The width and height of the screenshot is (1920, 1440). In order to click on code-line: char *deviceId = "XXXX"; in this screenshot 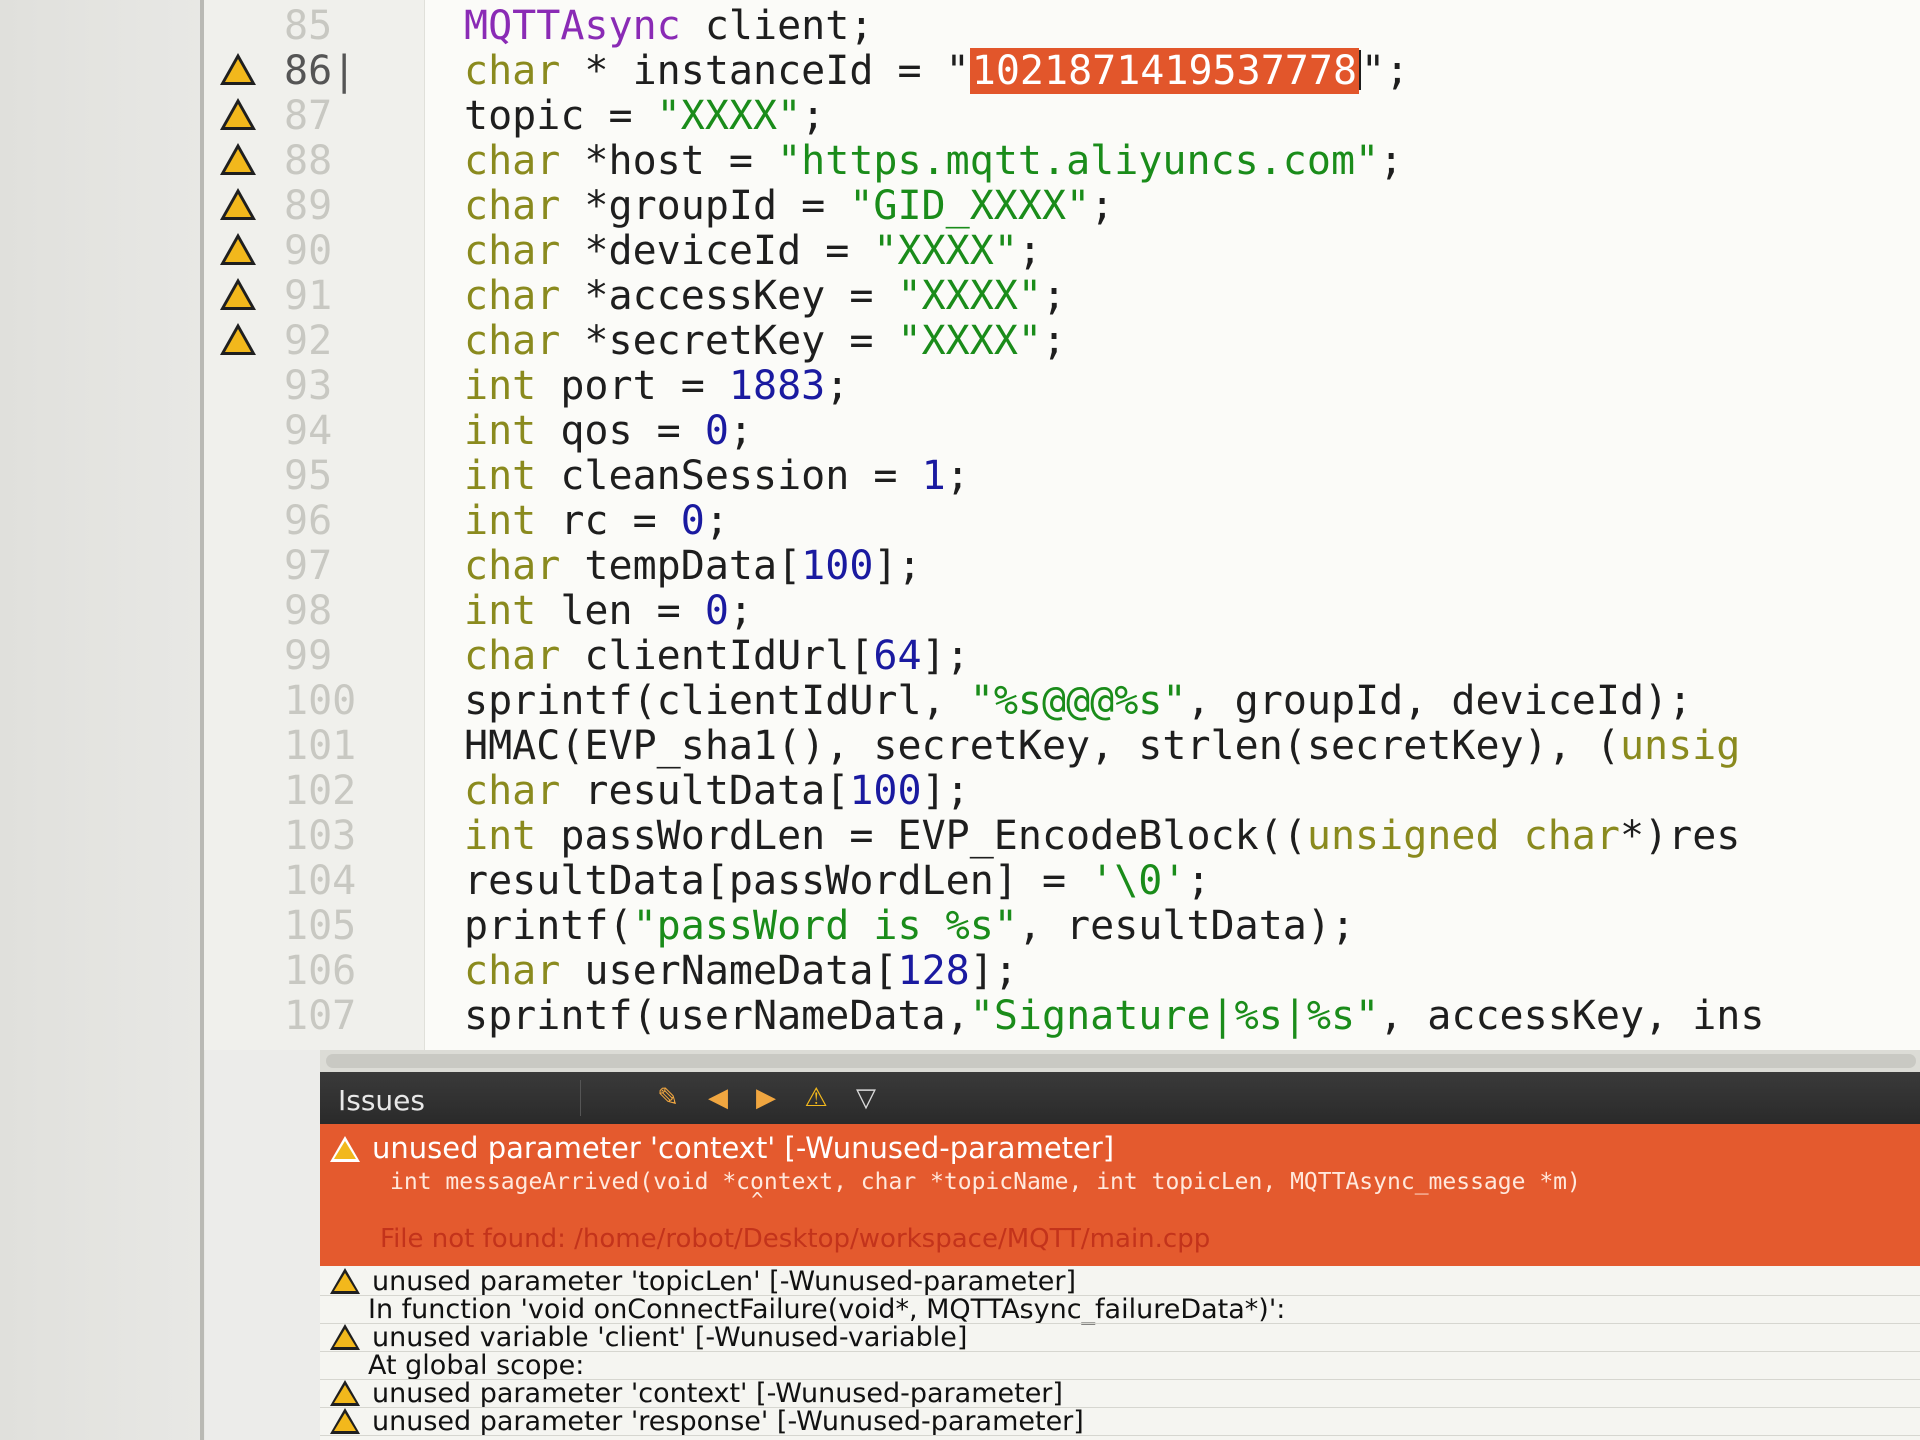, I will do `click(753, 251)`.